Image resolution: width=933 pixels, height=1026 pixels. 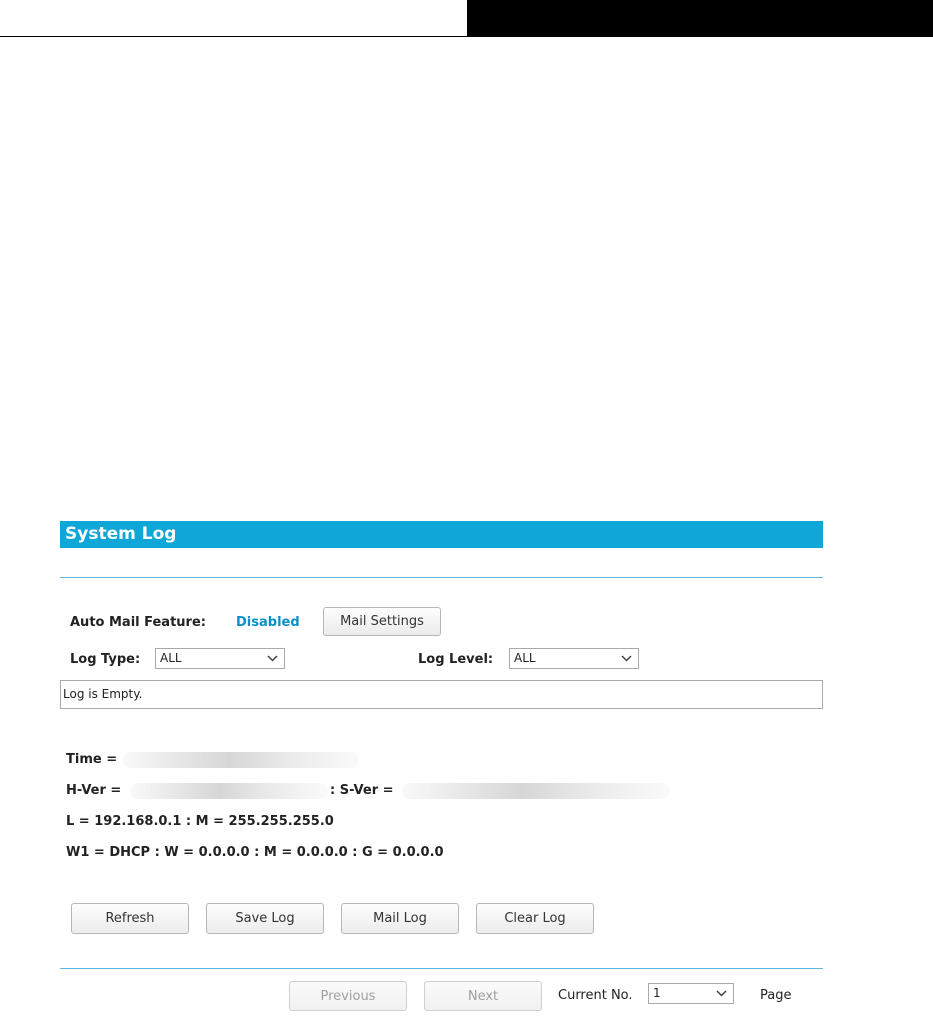 I want to click on log-level-value: ALL, so click(x=525, y=658).